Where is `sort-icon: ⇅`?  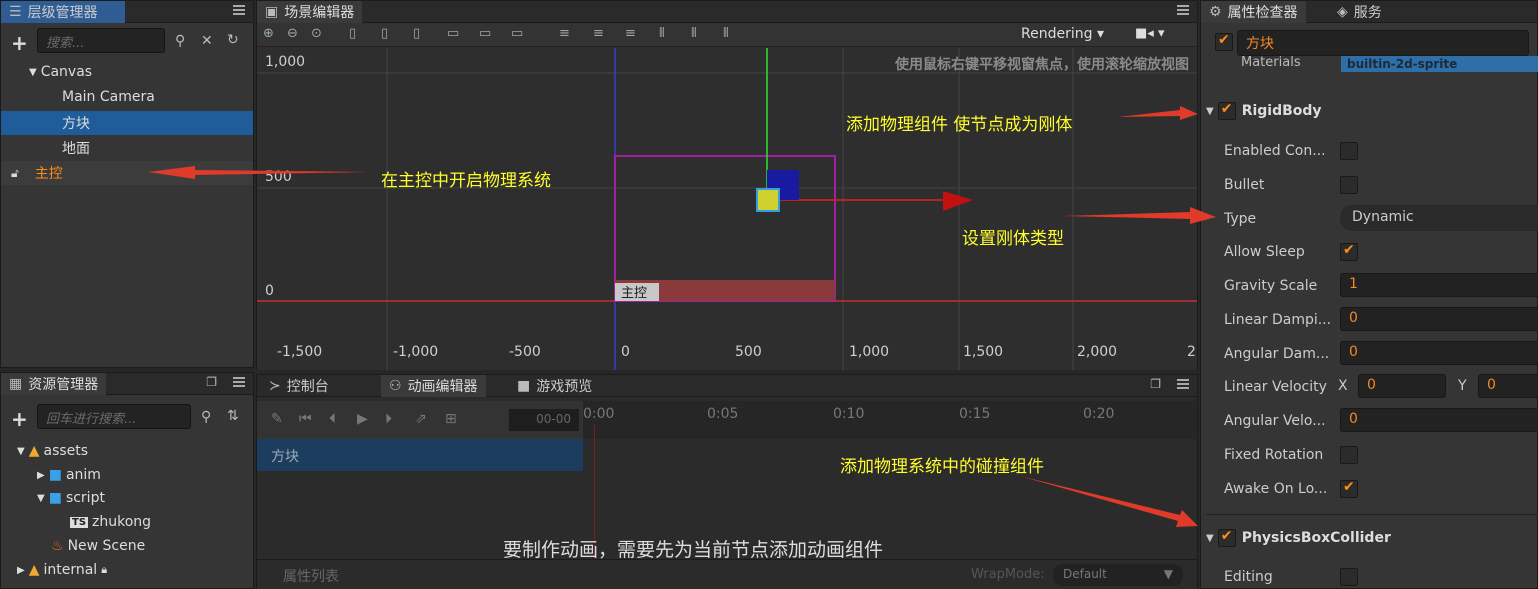 sort-icon: ⇅ is located at coordinates (233, 416).